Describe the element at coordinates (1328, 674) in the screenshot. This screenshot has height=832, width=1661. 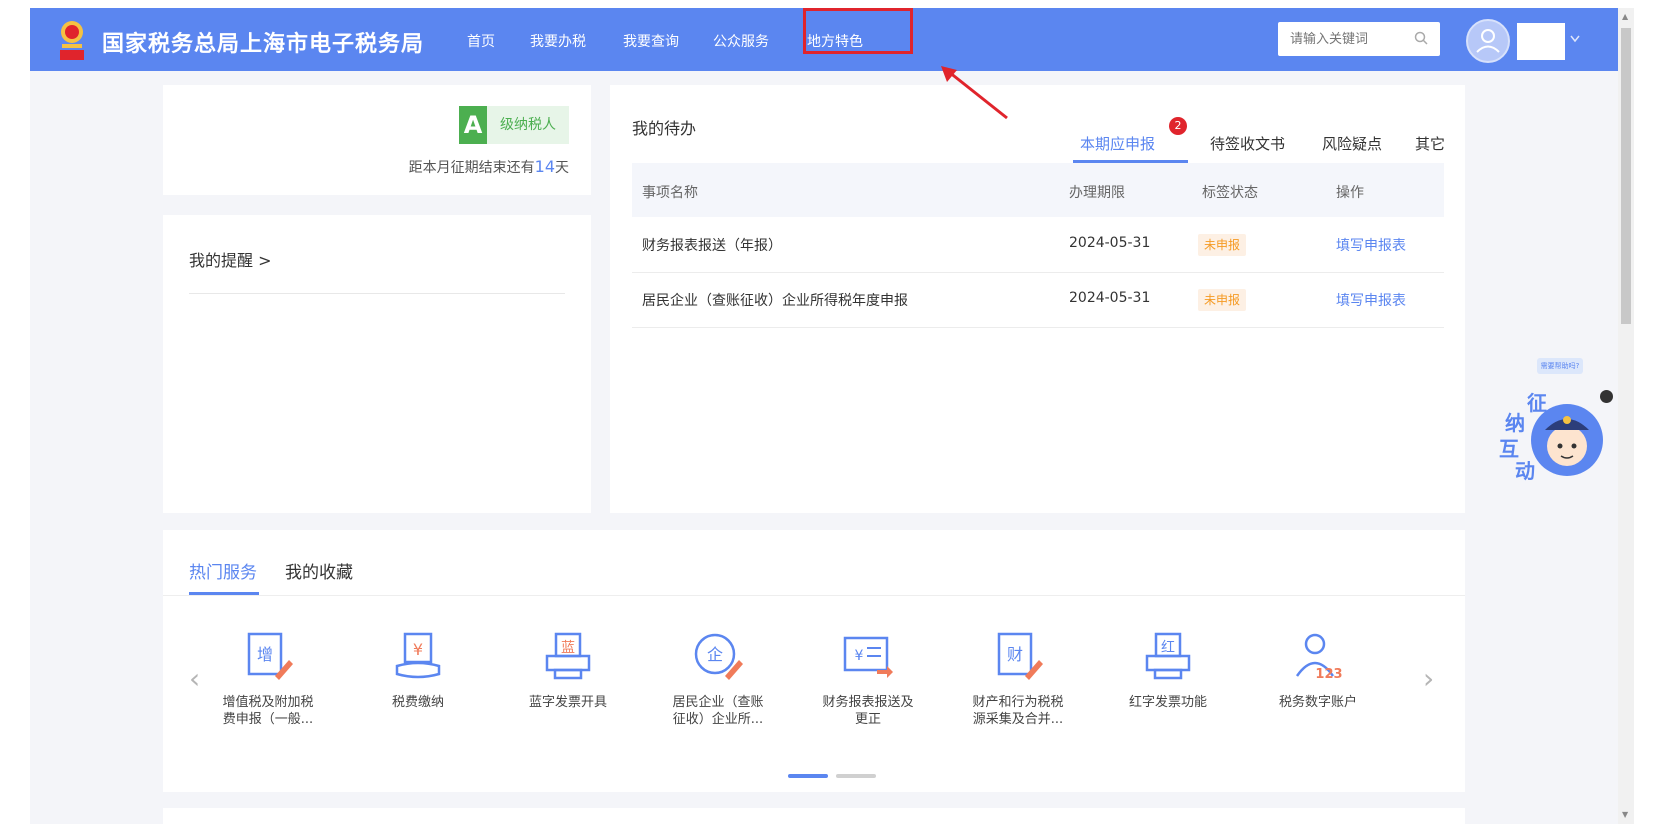
I see `icon-glyph: 123` at that location.